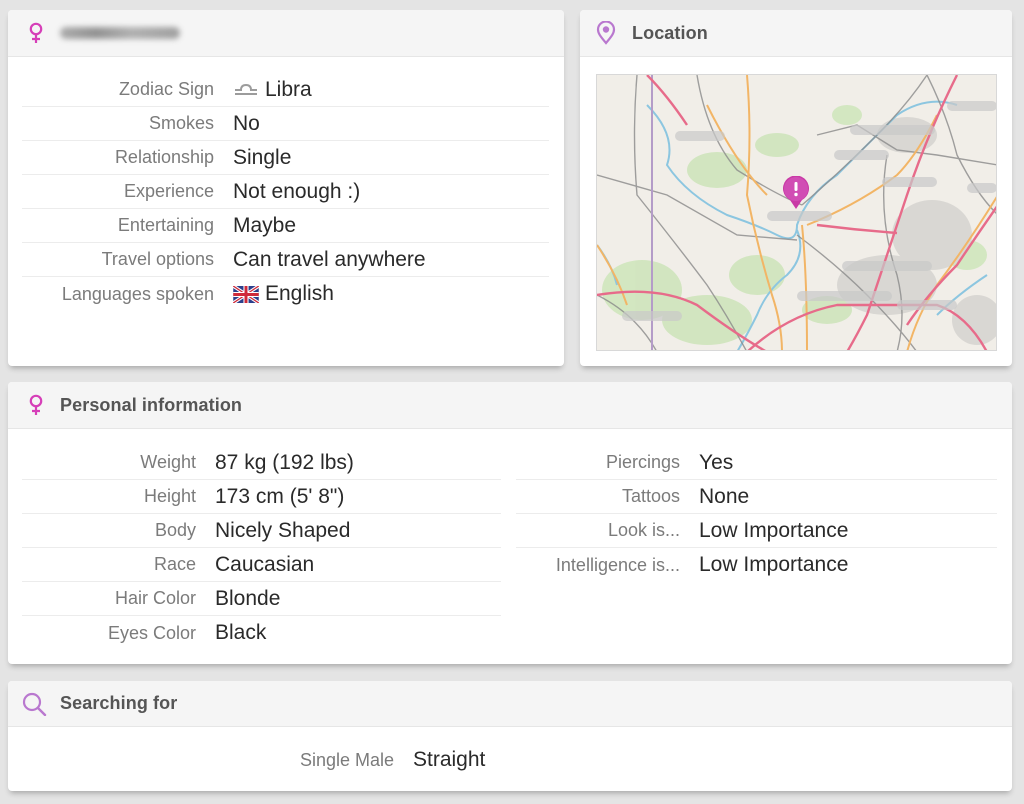  Describe the element at coordinates (449, 759) in the screenshot. I see `row-value: Straight` at that location.